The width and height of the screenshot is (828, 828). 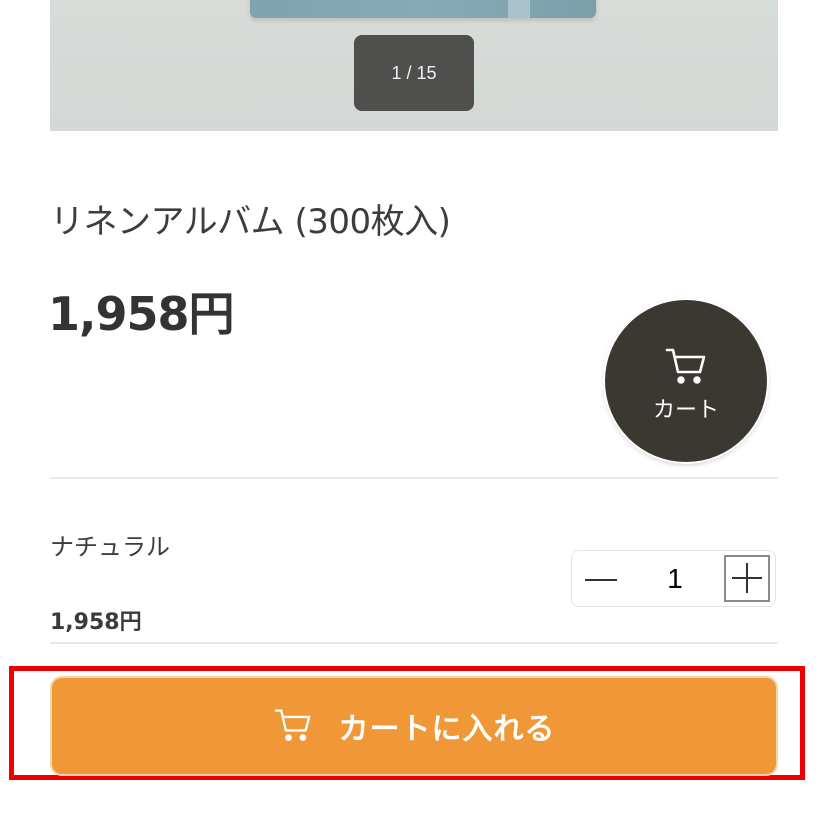 What do you see at coordinates (747, 578) in the screenshot?
I see `plus-icon` at bounding box center [747, 578].